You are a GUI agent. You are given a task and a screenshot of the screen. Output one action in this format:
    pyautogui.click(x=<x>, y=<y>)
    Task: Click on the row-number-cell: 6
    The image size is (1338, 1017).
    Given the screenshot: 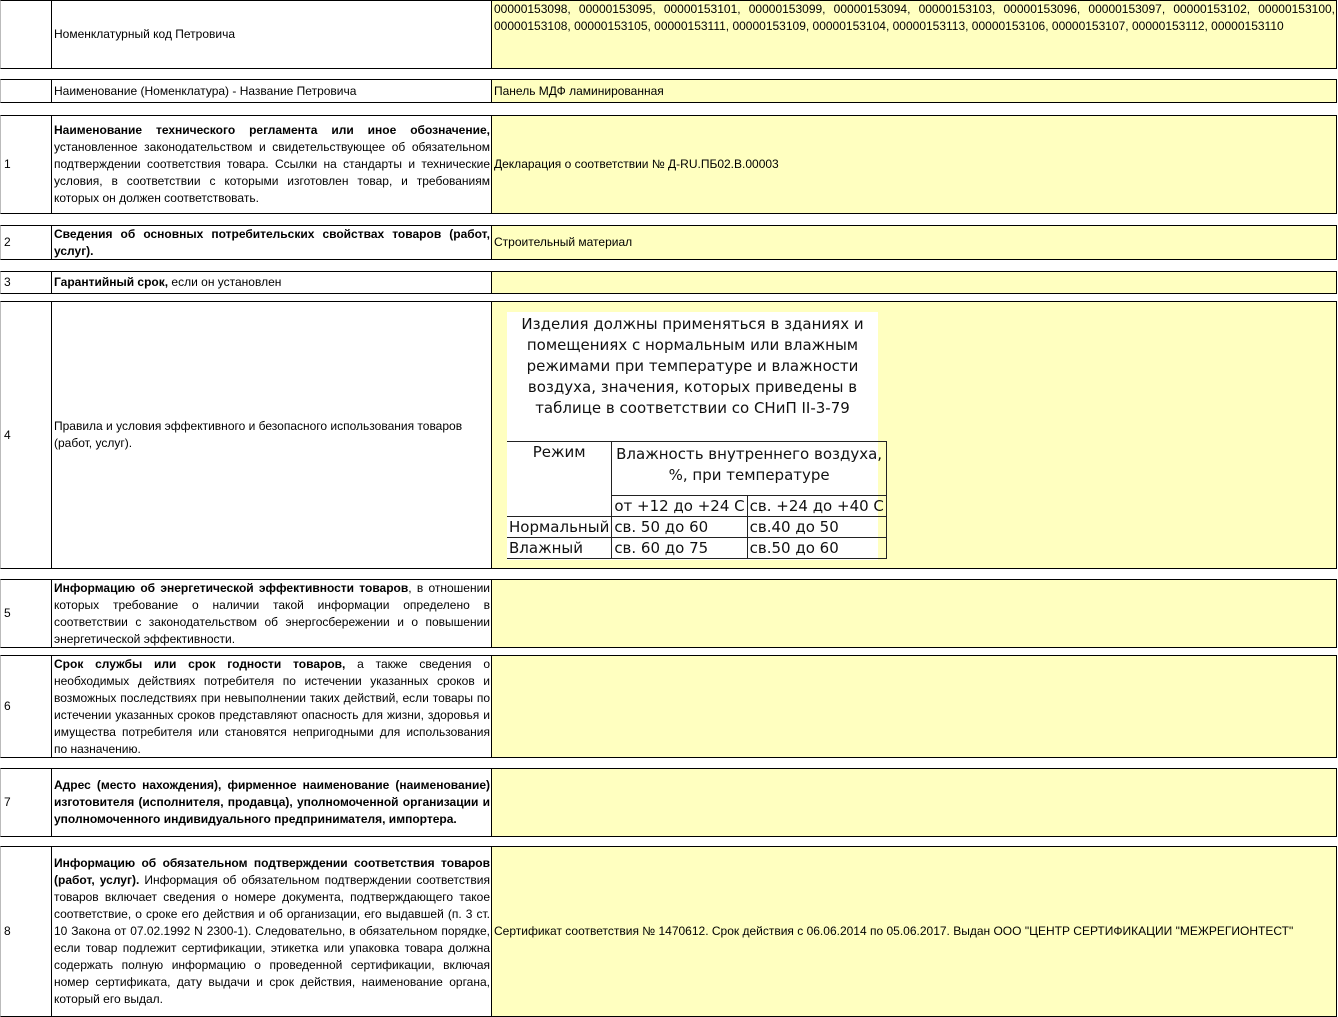 What is the action you would take?
    pyautogui.click(x=26, y=706)
    